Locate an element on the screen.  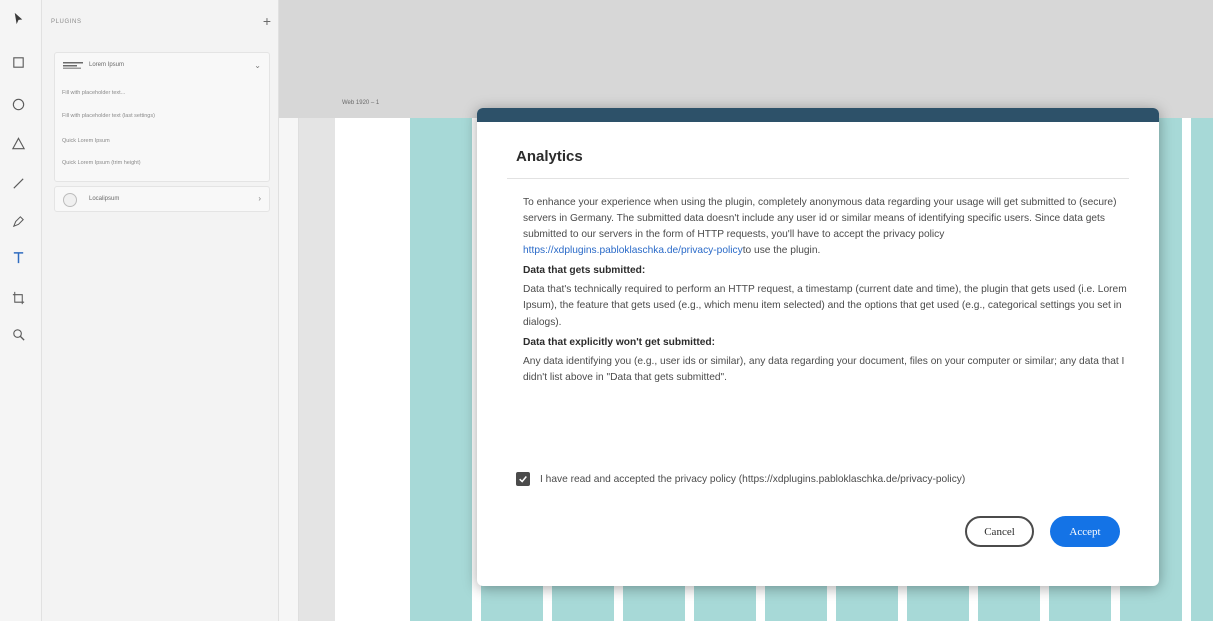
chevron-down-icon: ⌄ is located at coordinates (257, 65).